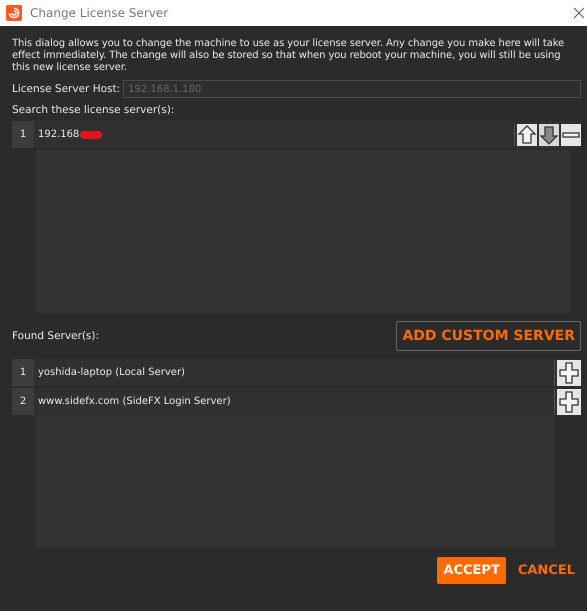  What do you see at coordinates (111, 372) in the screenshot?
I see `server-name: yoshida-laptop (Local Server)` at bounding box center [111, 372].